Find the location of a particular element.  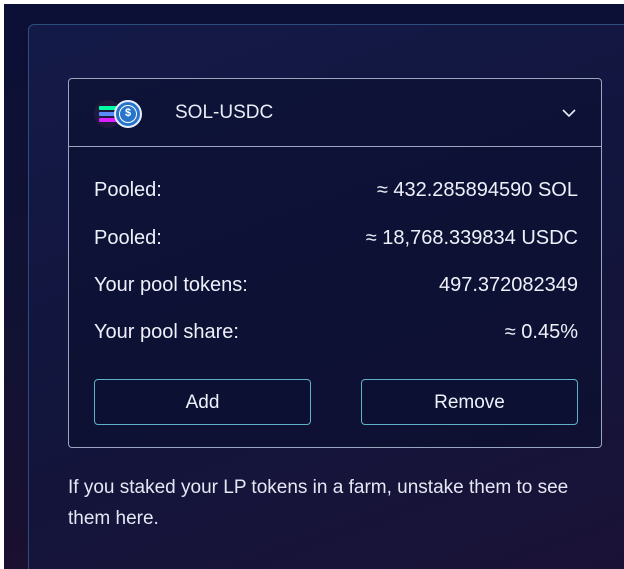

pool-share-row: Your pool share: ≈ 0.45% is located at coordinates (336, 336).